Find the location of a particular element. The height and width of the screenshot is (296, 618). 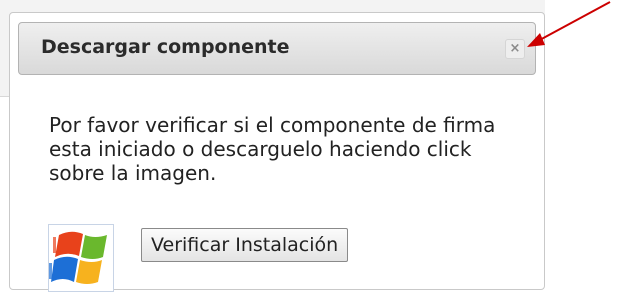

verify-installation-button: Verificar Instalación is located at coordinates (245, 245).